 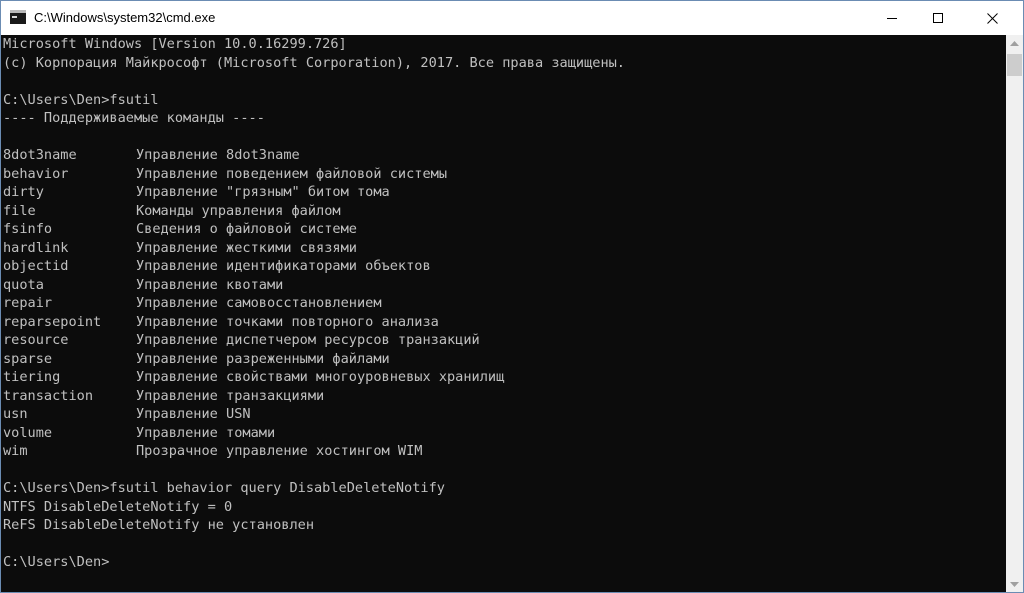 I want to click on command-name: reparsepoint, so click(x=52, y=321).